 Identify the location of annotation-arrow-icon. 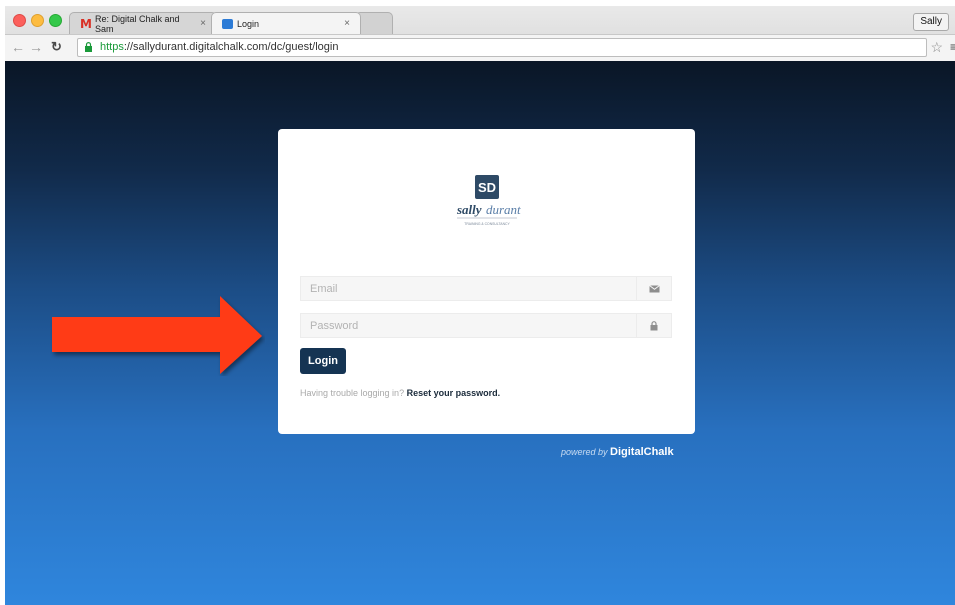
(157, 335).